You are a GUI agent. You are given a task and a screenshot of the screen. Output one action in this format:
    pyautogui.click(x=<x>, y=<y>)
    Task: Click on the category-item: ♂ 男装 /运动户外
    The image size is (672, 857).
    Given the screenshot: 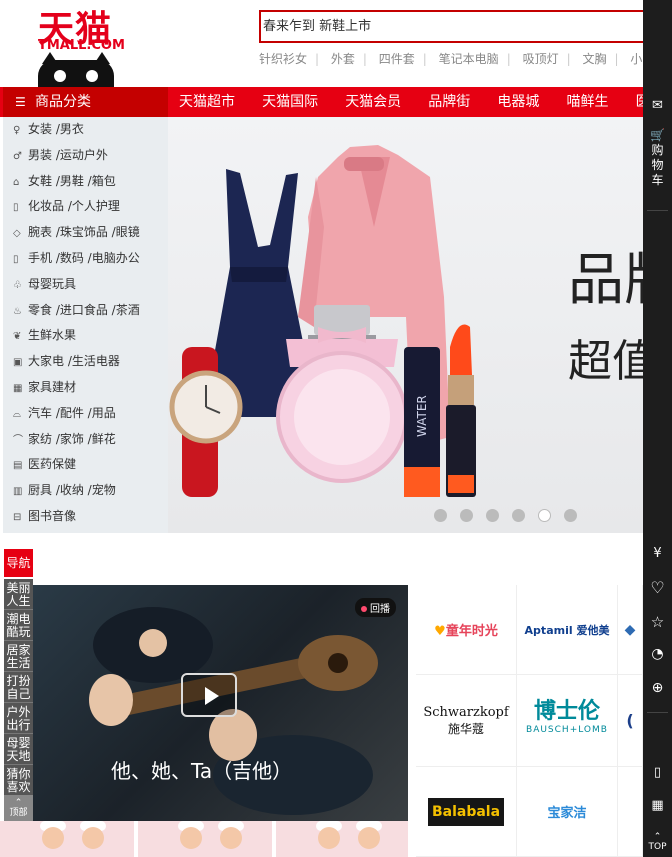 What is the action you would take?
    pyautogui.click(x=85, y=156)
    